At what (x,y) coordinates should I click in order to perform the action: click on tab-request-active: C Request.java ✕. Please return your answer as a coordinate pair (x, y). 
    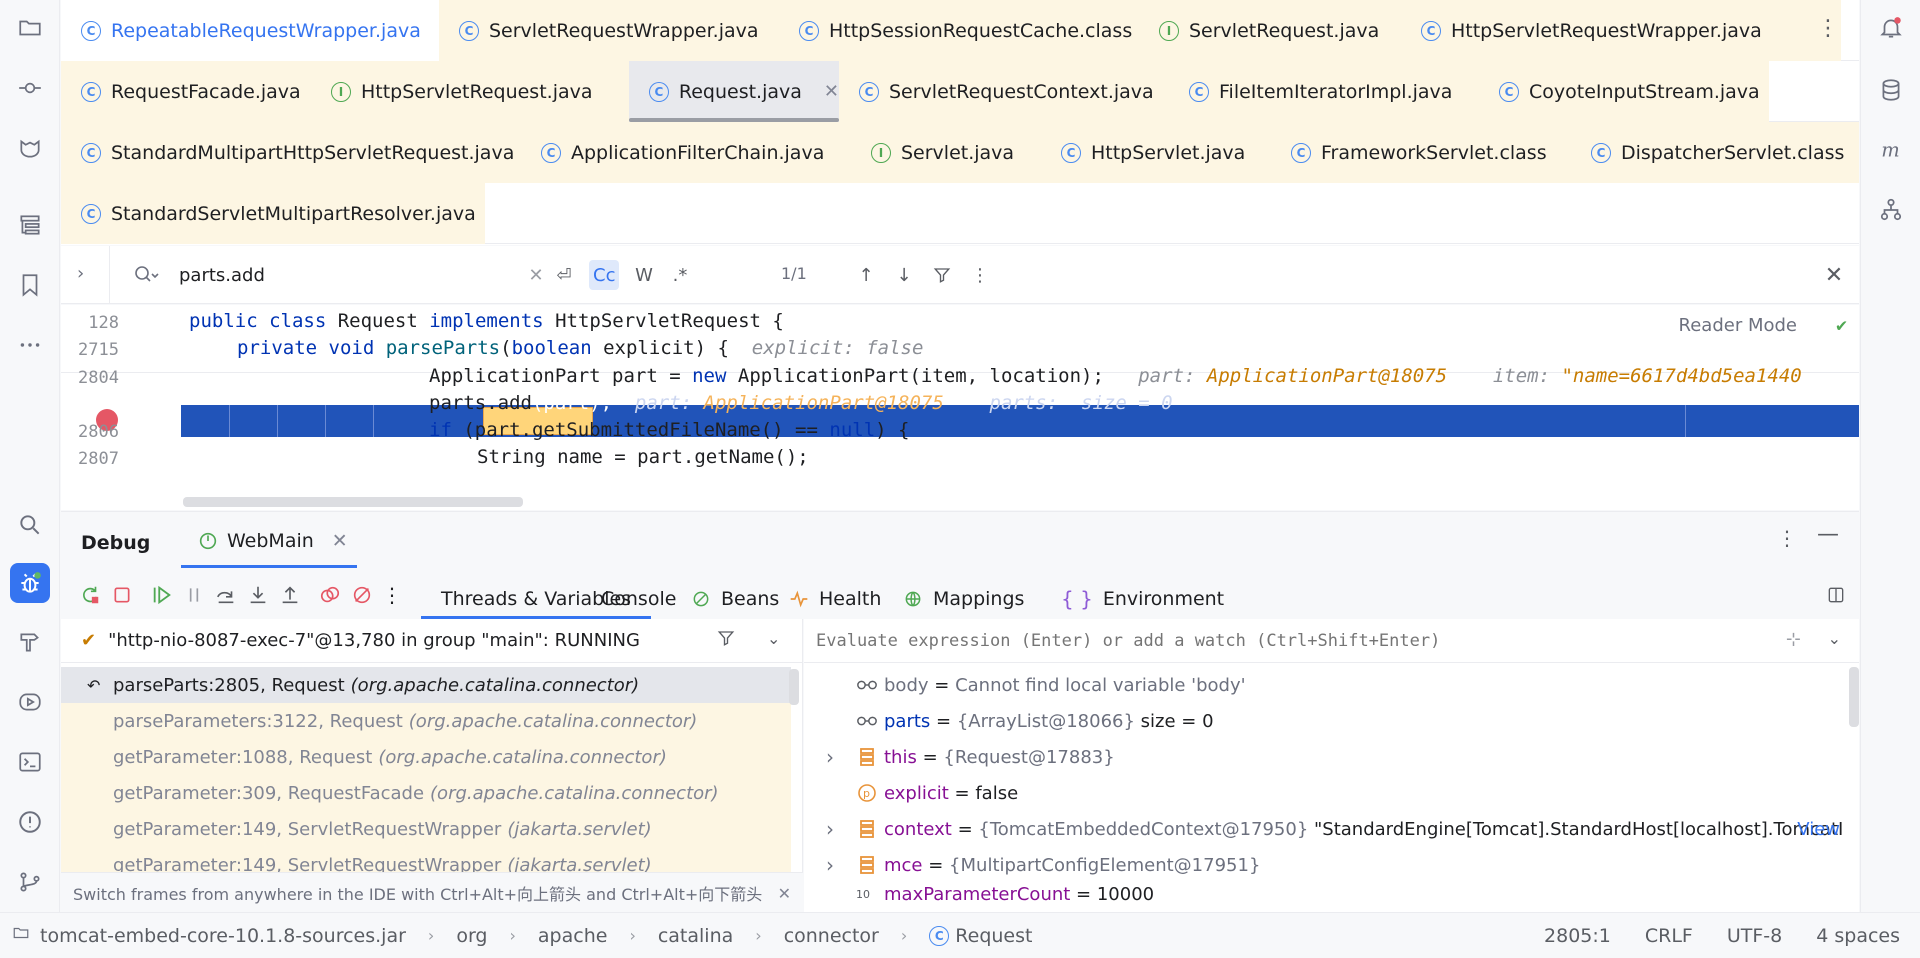
    Looking at the image, I should click on (734, 91).